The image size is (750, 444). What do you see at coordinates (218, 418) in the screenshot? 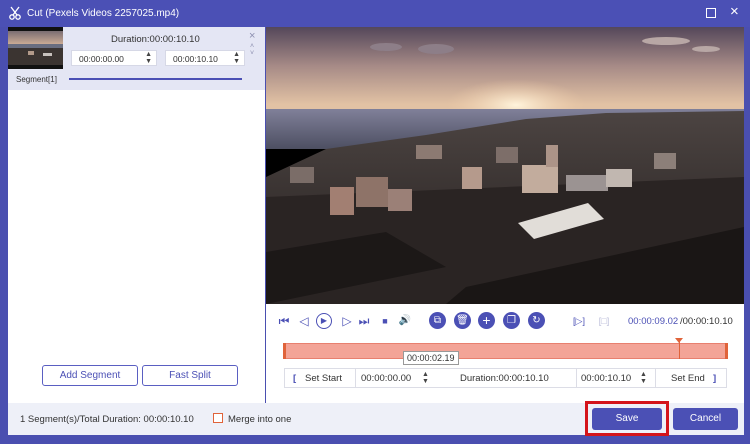
I see `merge-checkbox` at bounding box center [218, 418].